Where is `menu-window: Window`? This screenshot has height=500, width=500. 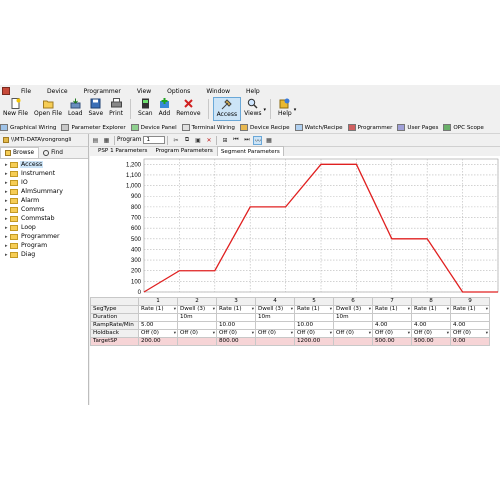 menu-window: Window is located at coordinates (218, 91).